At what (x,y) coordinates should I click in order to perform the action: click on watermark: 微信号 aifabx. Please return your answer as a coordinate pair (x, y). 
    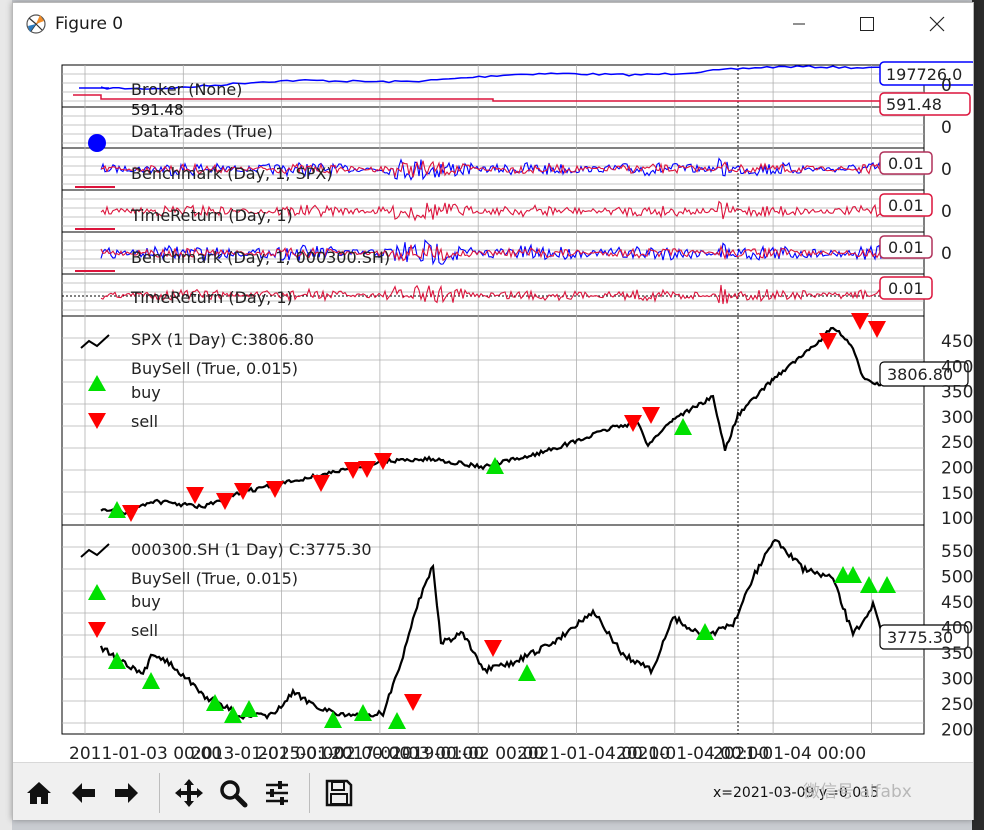
    Looking at the image, I should click on (857, 792).